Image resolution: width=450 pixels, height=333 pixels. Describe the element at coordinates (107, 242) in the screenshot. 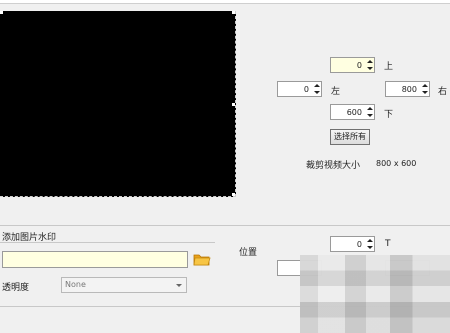

I see `section-title-underline` at that location.